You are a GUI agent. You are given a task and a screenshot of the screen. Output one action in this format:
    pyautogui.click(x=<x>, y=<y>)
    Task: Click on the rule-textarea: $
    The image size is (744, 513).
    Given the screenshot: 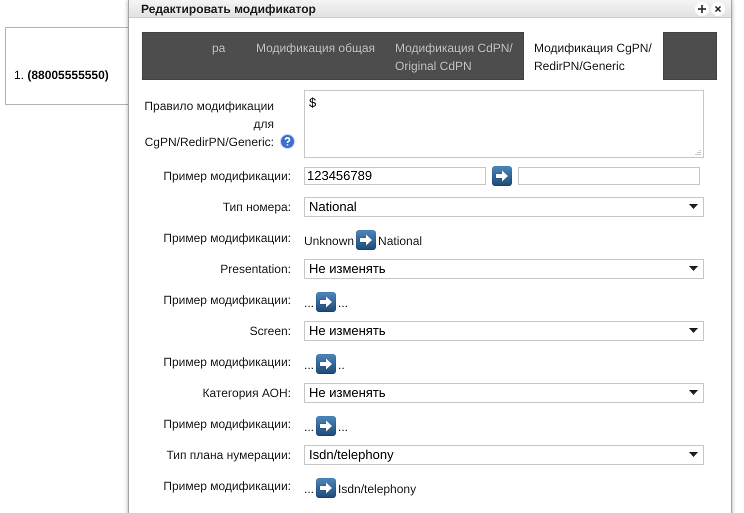 What is the action you would take?
    pyautogui.click(x=504, y=124)
    